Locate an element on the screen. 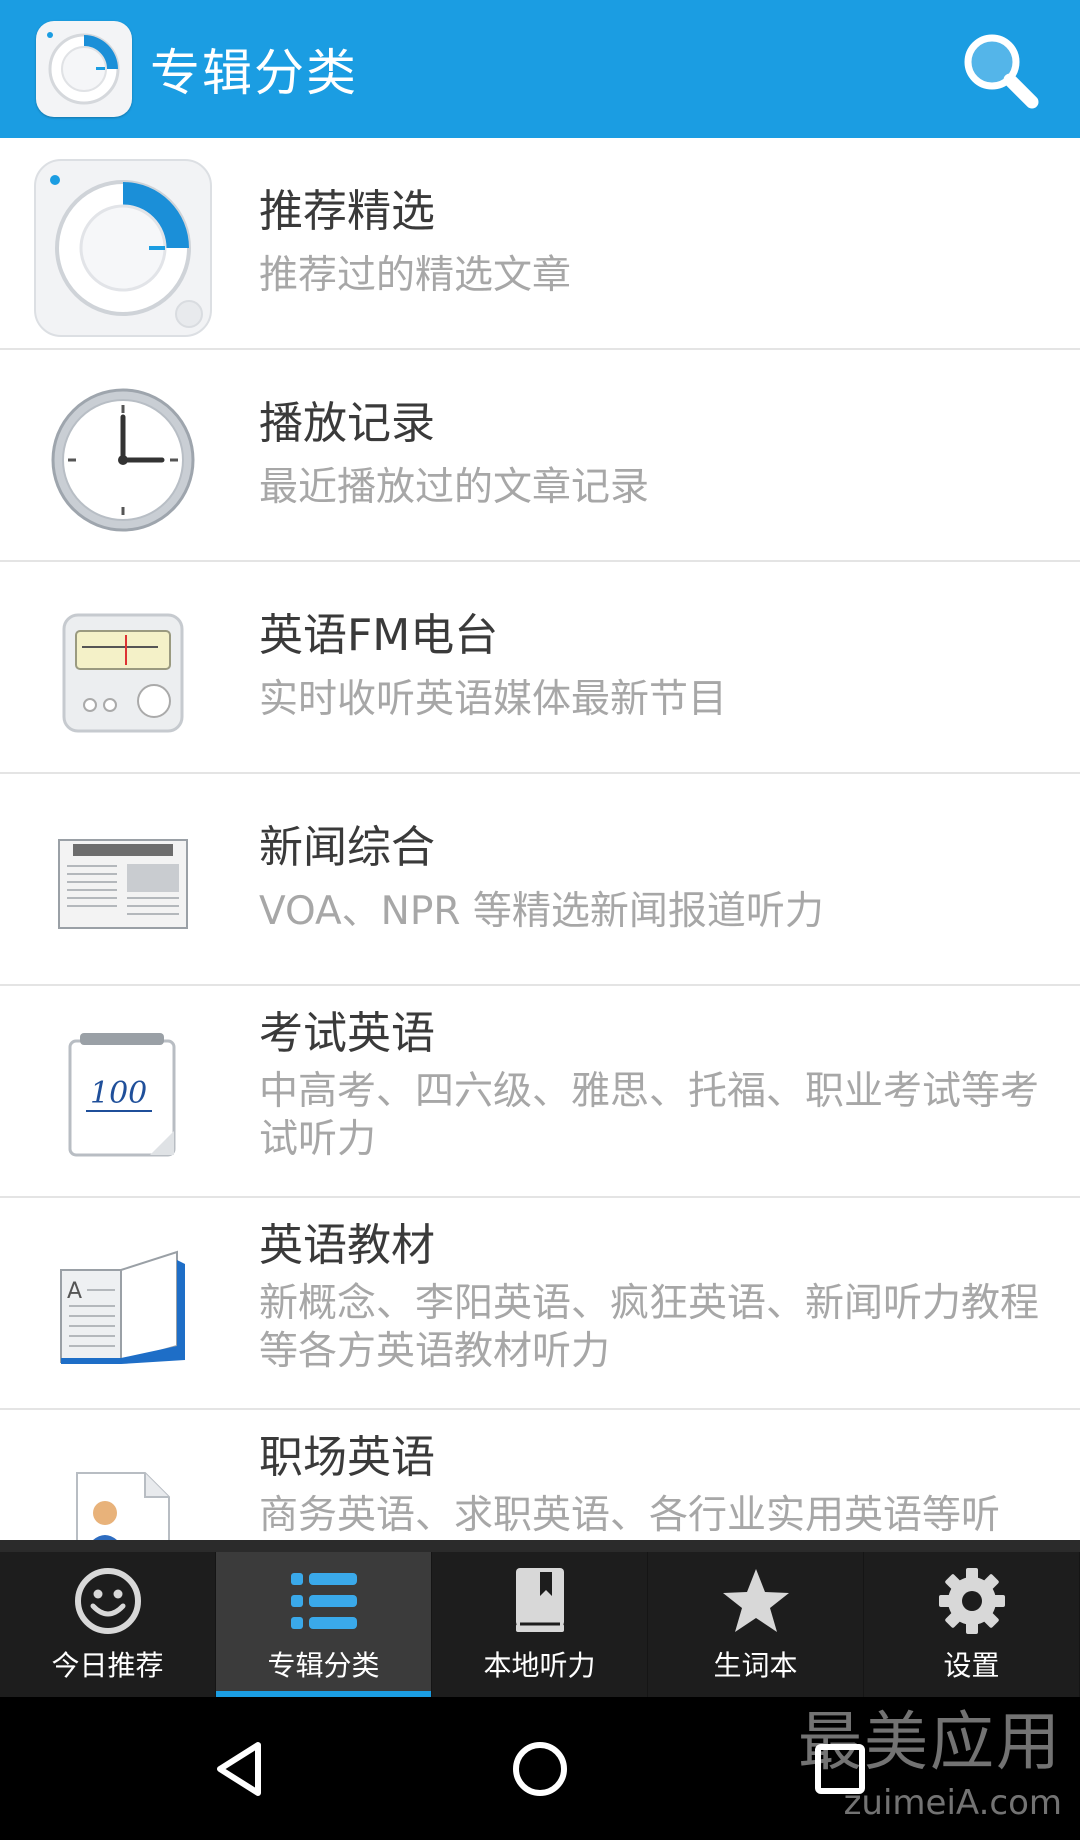  list-item-history: 播放记录 最近播放过的文章记录 is located at coordinates (540, 456).